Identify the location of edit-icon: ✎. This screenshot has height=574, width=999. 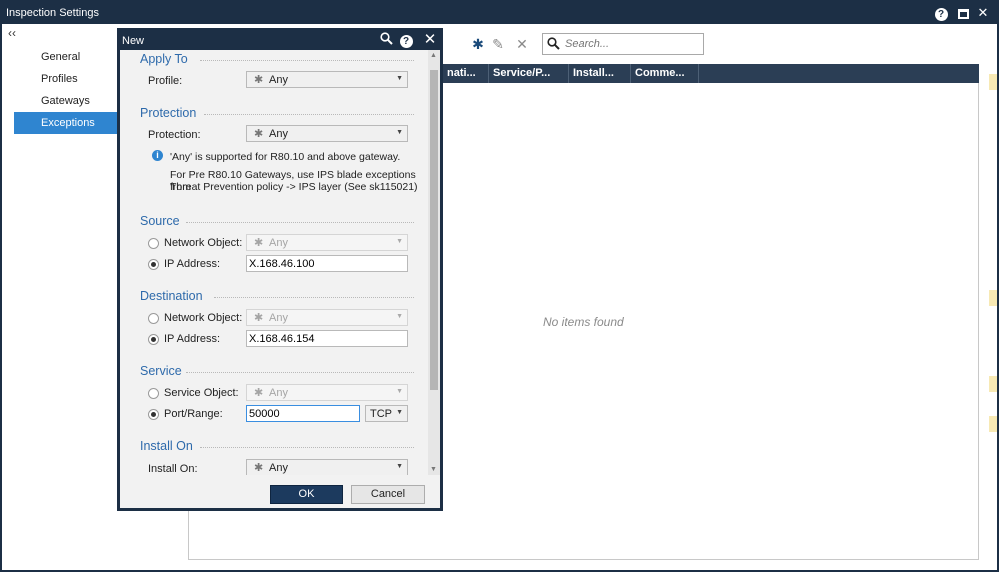
(498, 44).